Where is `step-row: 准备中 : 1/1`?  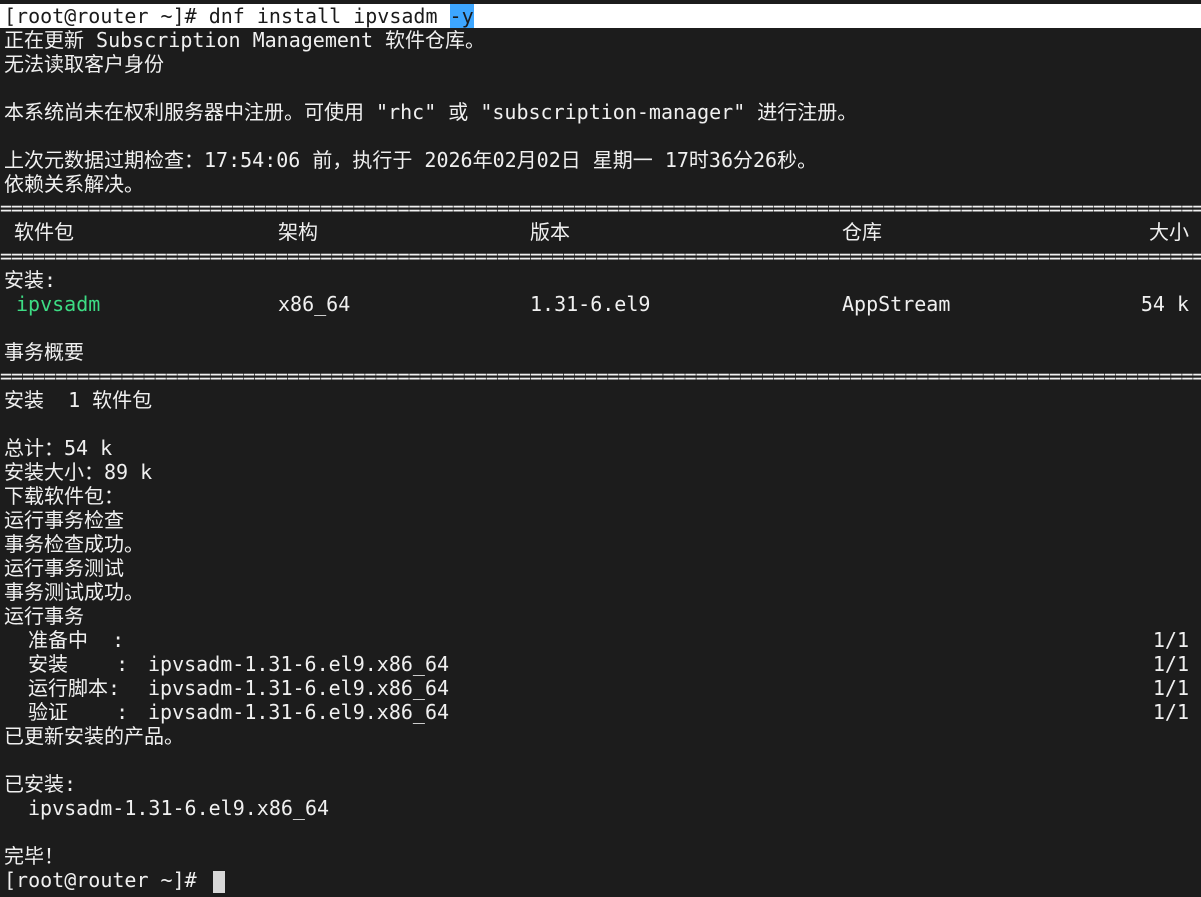
step-row: 准备中 : 1/1 is located at coordinates (600, 640).